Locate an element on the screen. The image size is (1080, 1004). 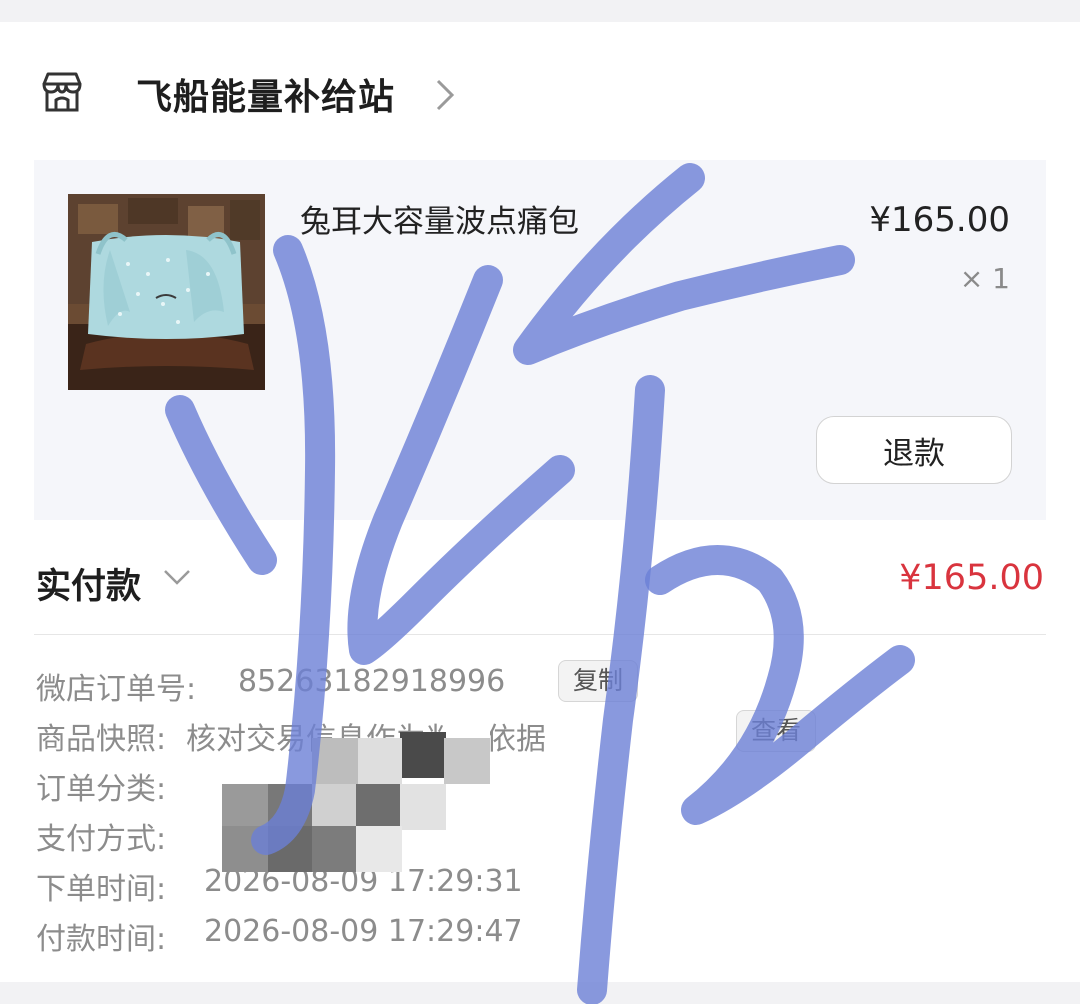
pay-time-label: 付款时间: is located at coordinates (101, 939).